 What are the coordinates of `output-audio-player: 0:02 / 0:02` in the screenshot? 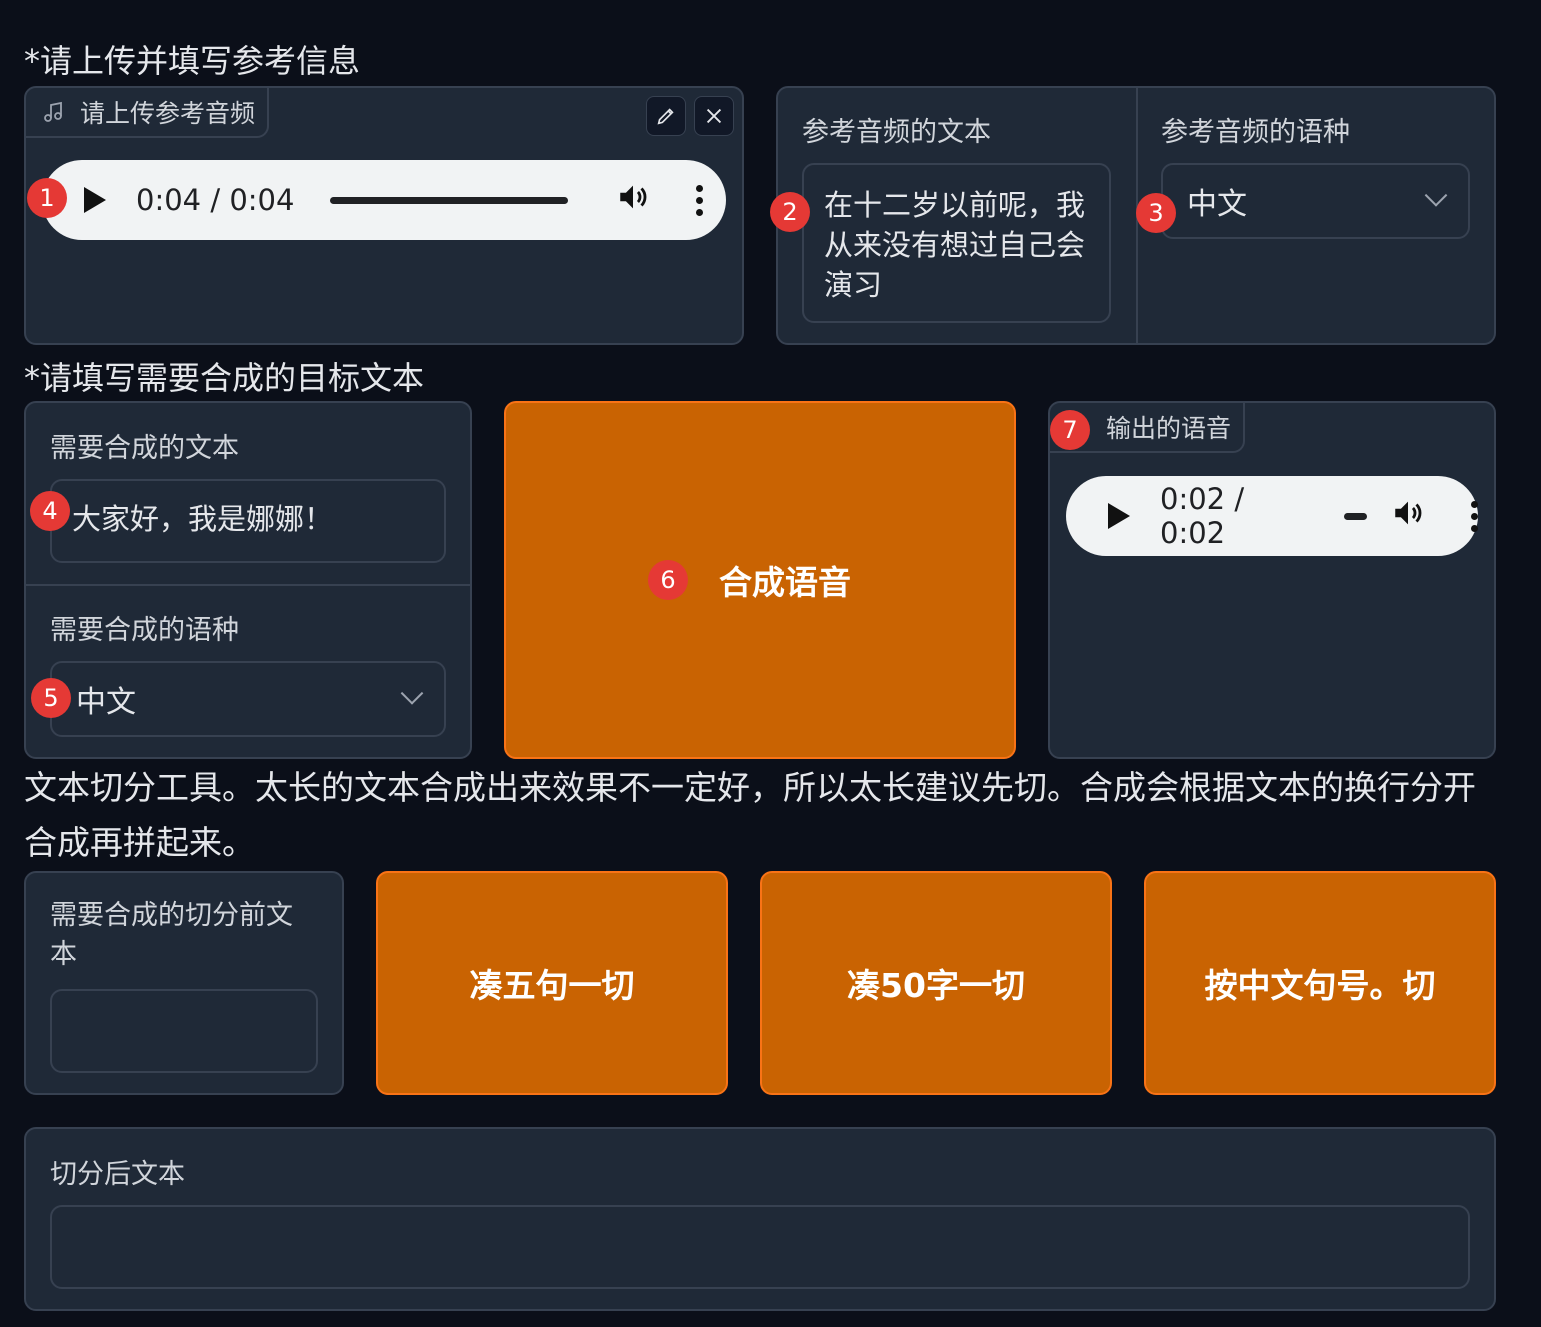 It's located at (1272, 516).